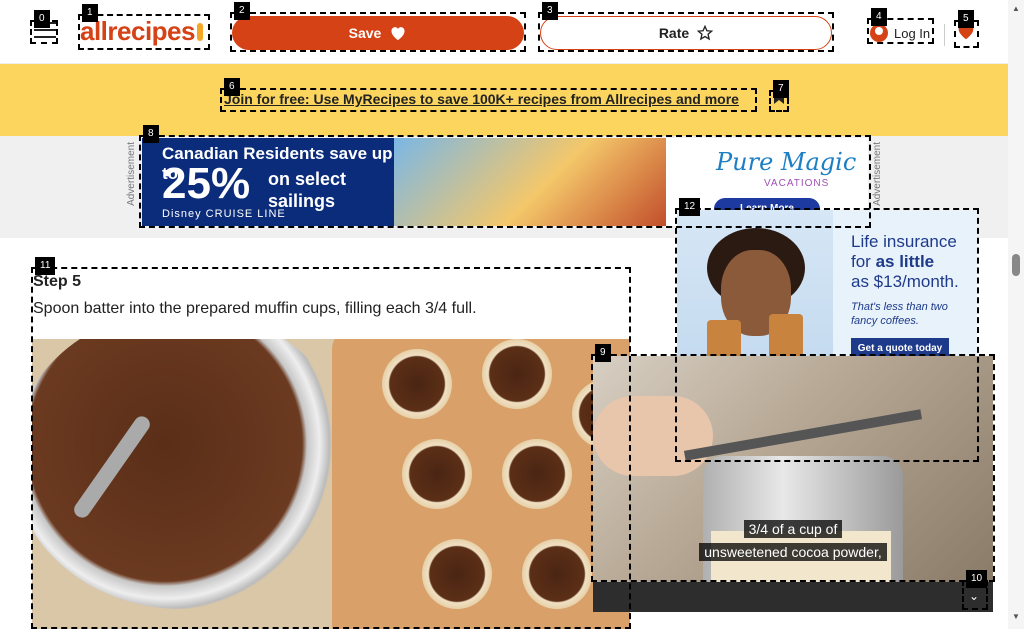 The width and height of the screenshot is (1024, 629). I want to click on header-divider, so click(944, 35).